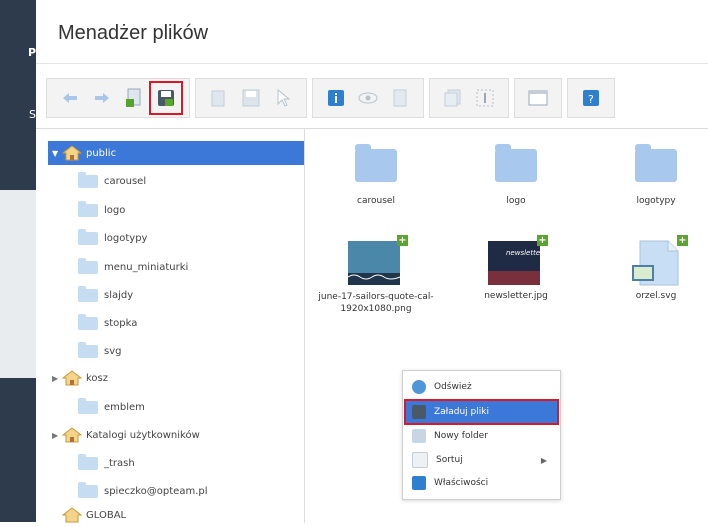  Describe the element at coordinates (461, 483) in the screenshot. I see `menu-item-label: Właściwości` at that location.